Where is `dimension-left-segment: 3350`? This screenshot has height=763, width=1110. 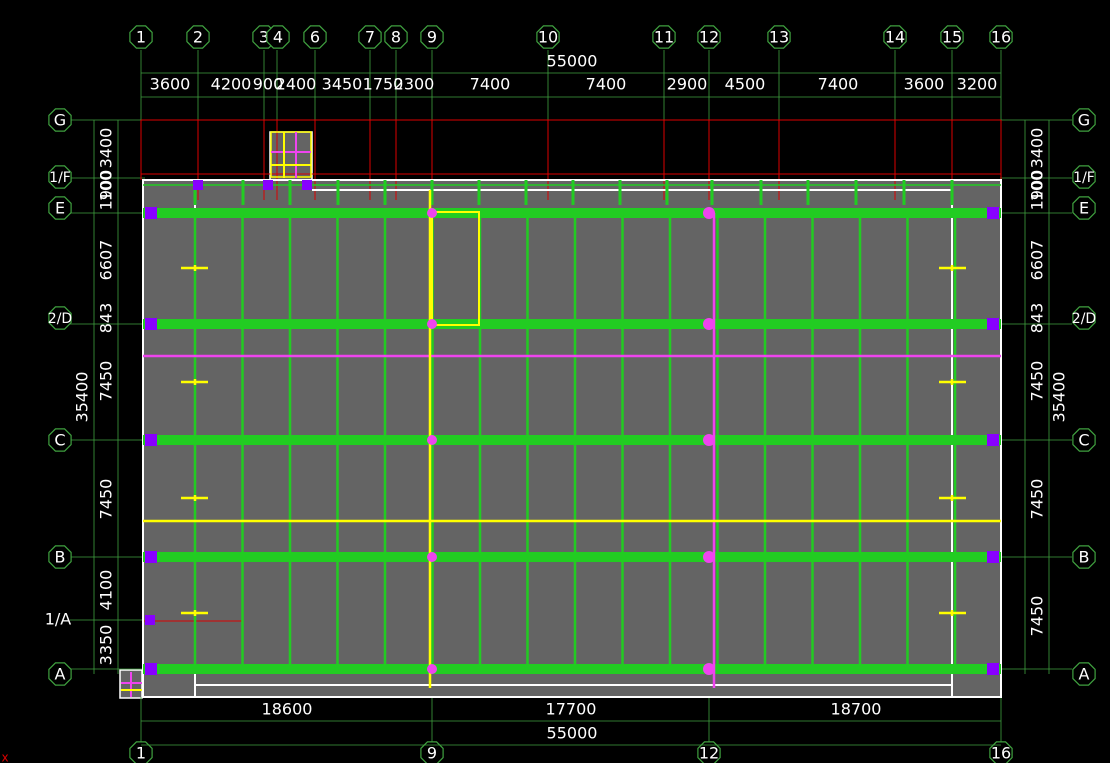
dimension-left-segment: 3350 is located at coordinates (106, 645).